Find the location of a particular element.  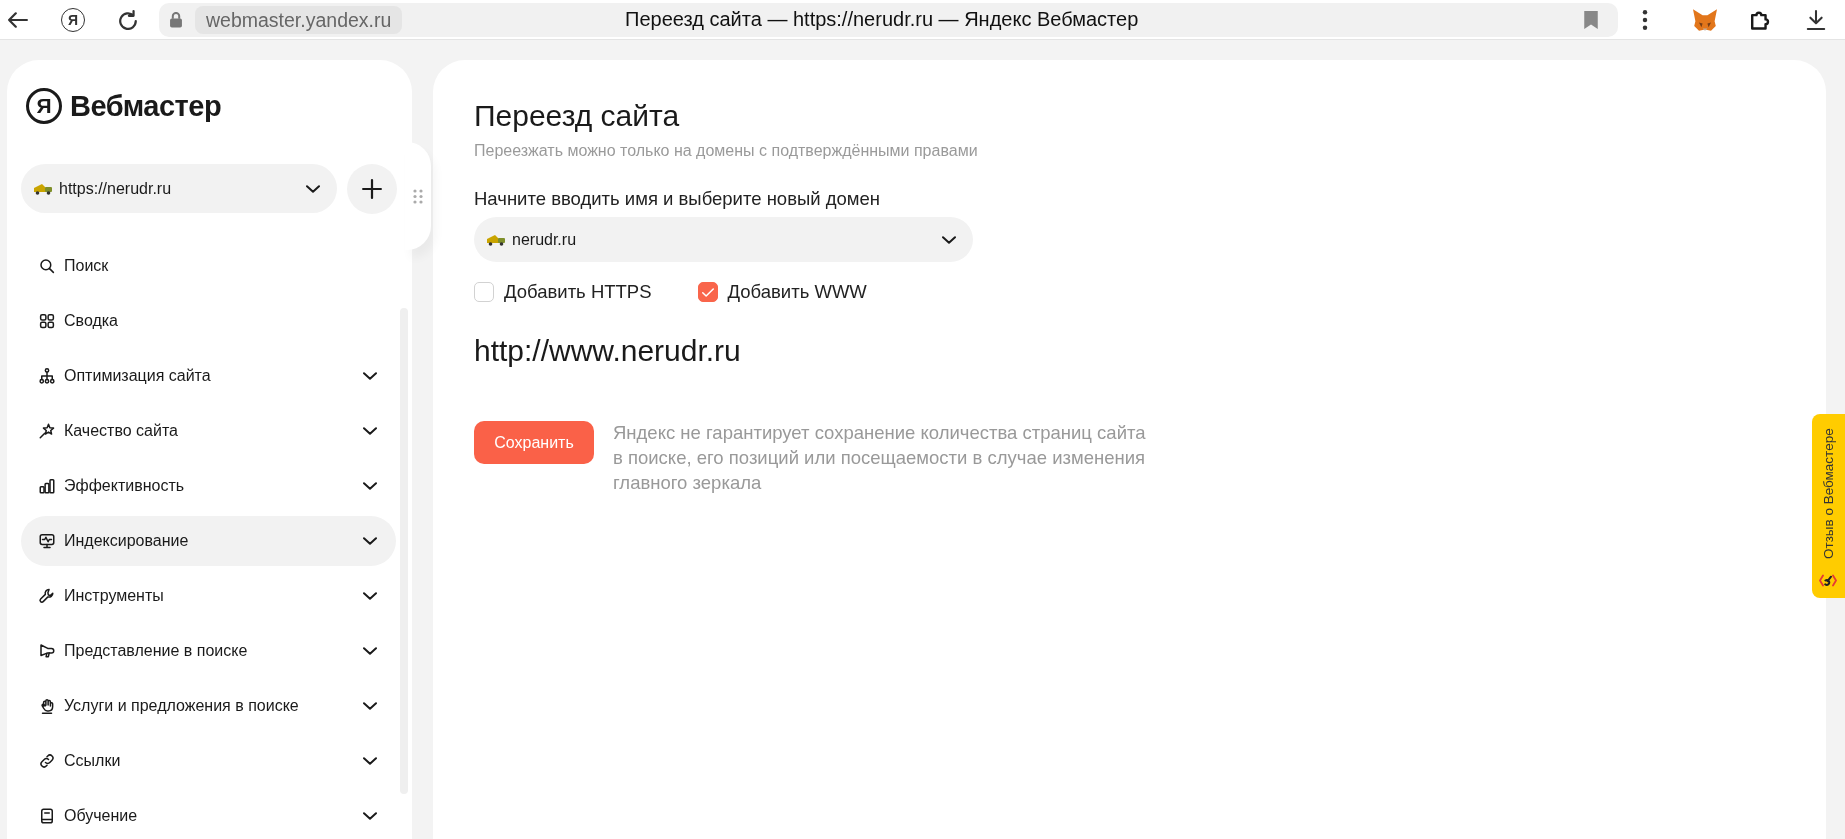

puzzle-icon is located at coordinates (1761, 19).